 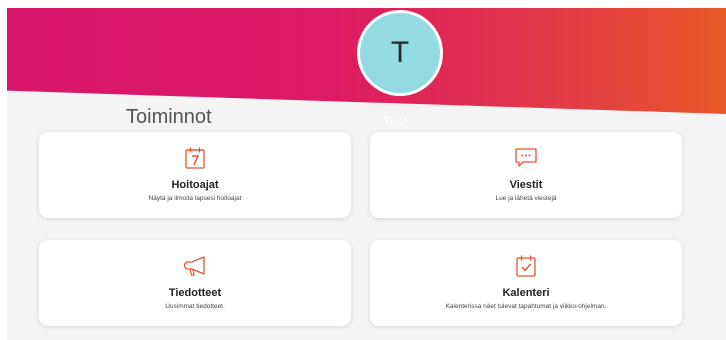 What do you see at coordinates (195, 198) in the screenshot?
I see `card-description: Näytä ja ilmoita lapsesi hoitoajat` at bounding box center [195, 198].